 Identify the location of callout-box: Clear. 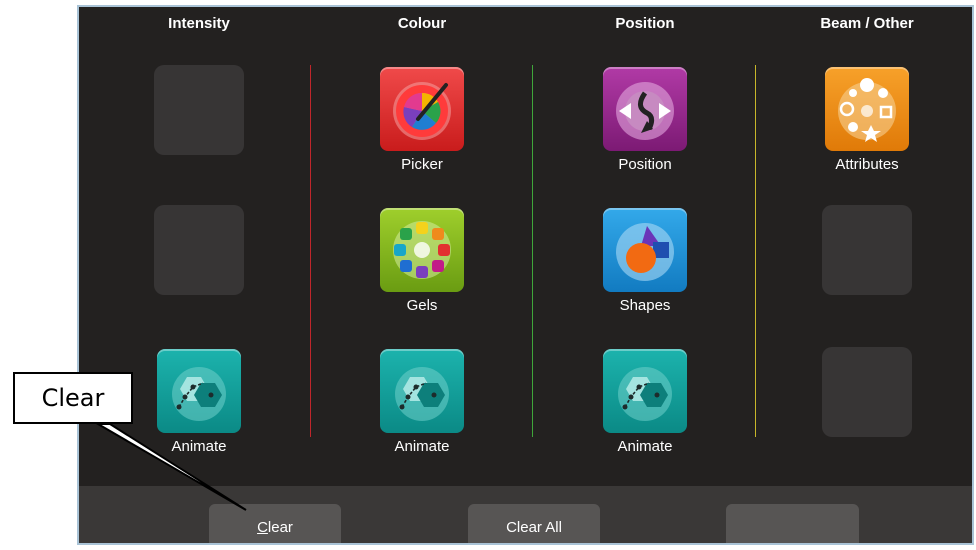
(73, 398).